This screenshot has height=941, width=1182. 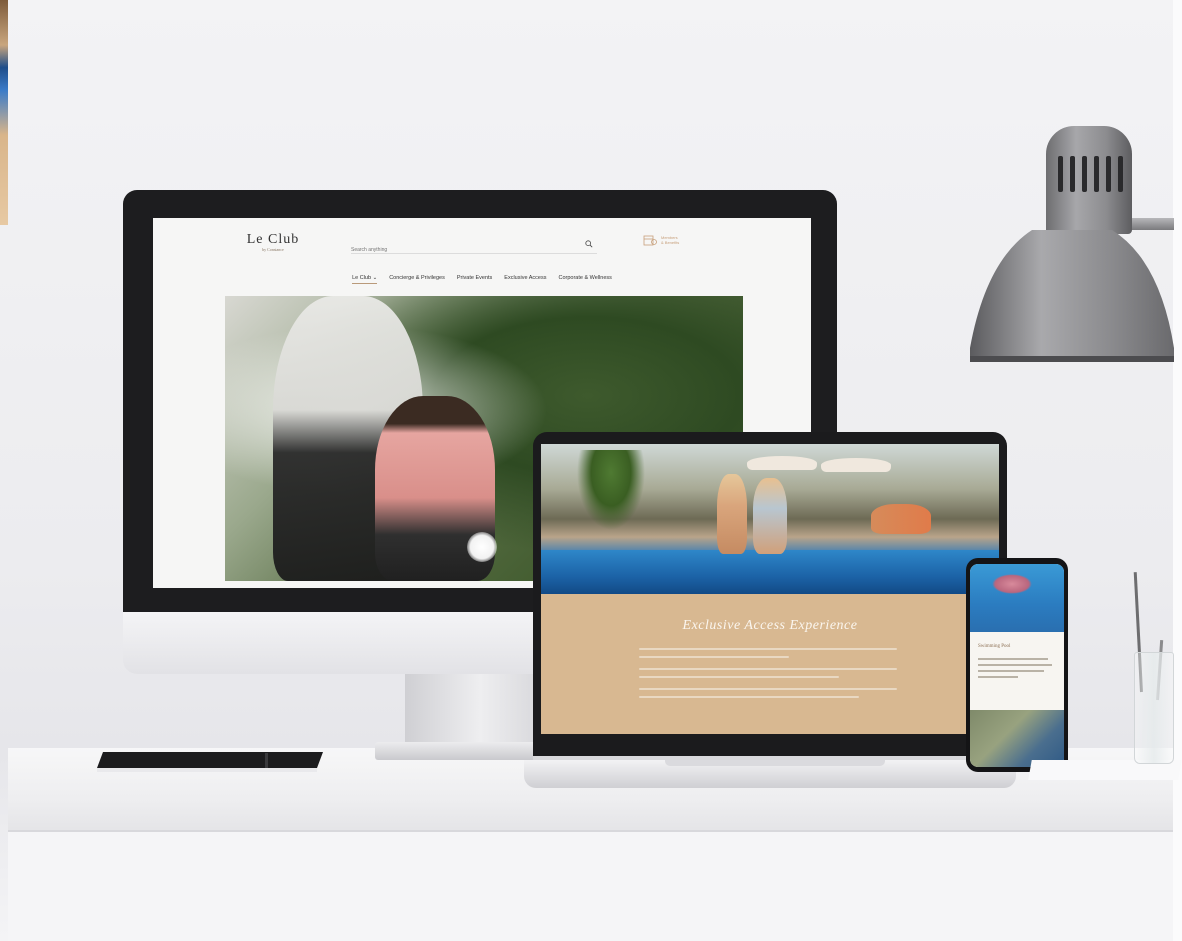 I want to click on phone-pool-photo, so click(x=1017, y=598).